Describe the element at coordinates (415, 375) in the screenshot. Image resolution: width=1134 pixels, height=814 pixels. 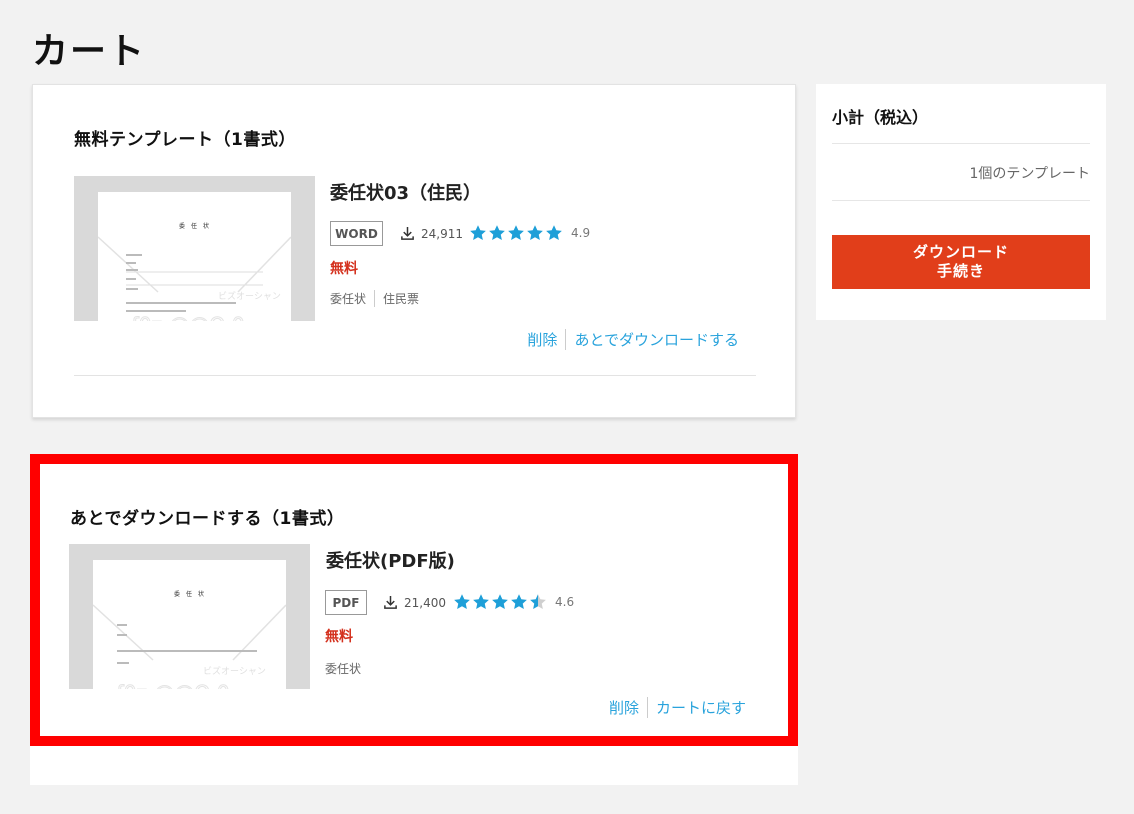
I see `item-divider` at that location.